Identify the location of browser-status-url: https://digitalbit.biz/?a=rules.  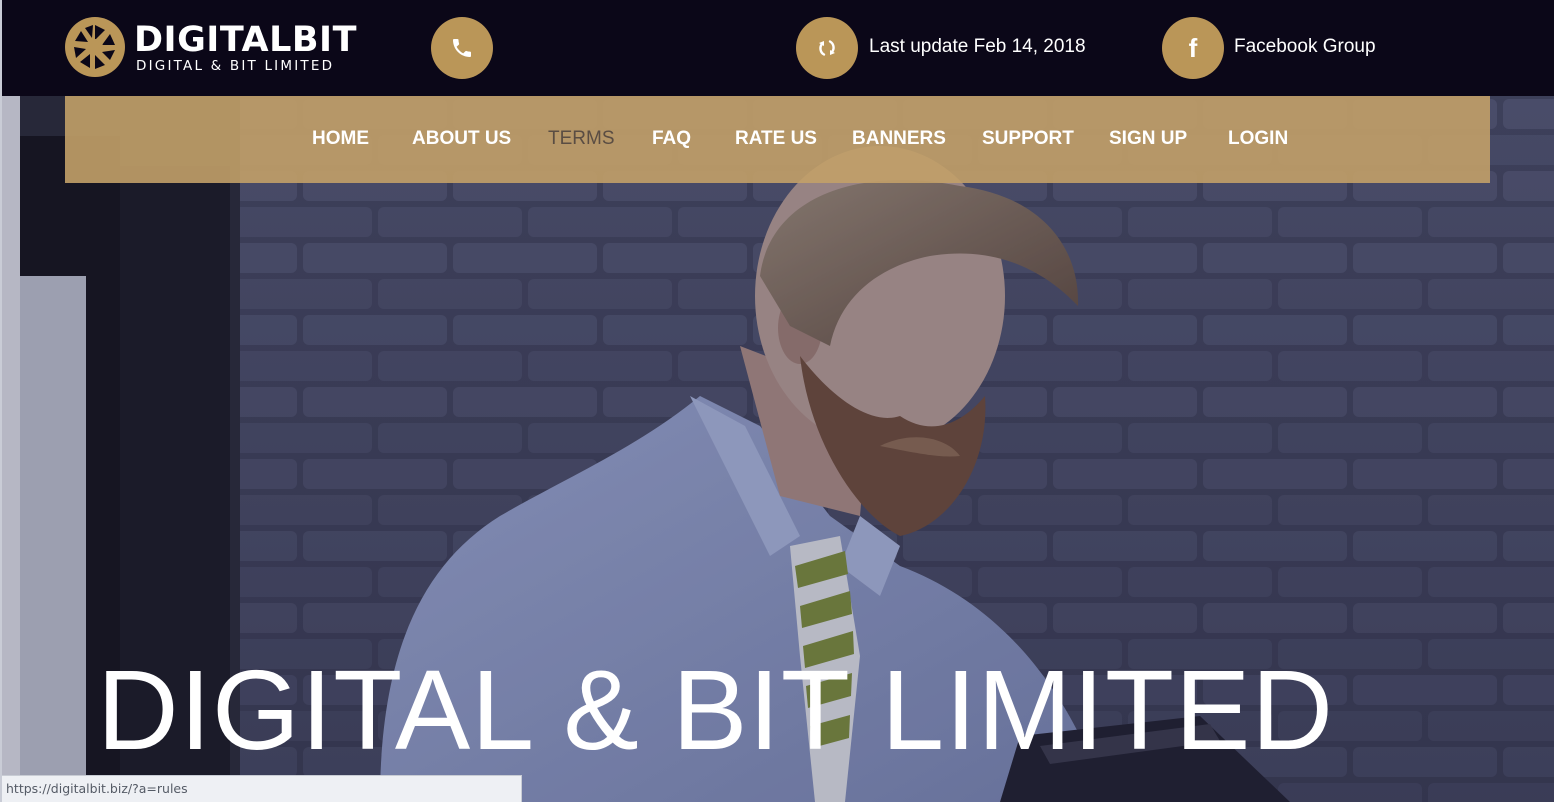
(261, 788).